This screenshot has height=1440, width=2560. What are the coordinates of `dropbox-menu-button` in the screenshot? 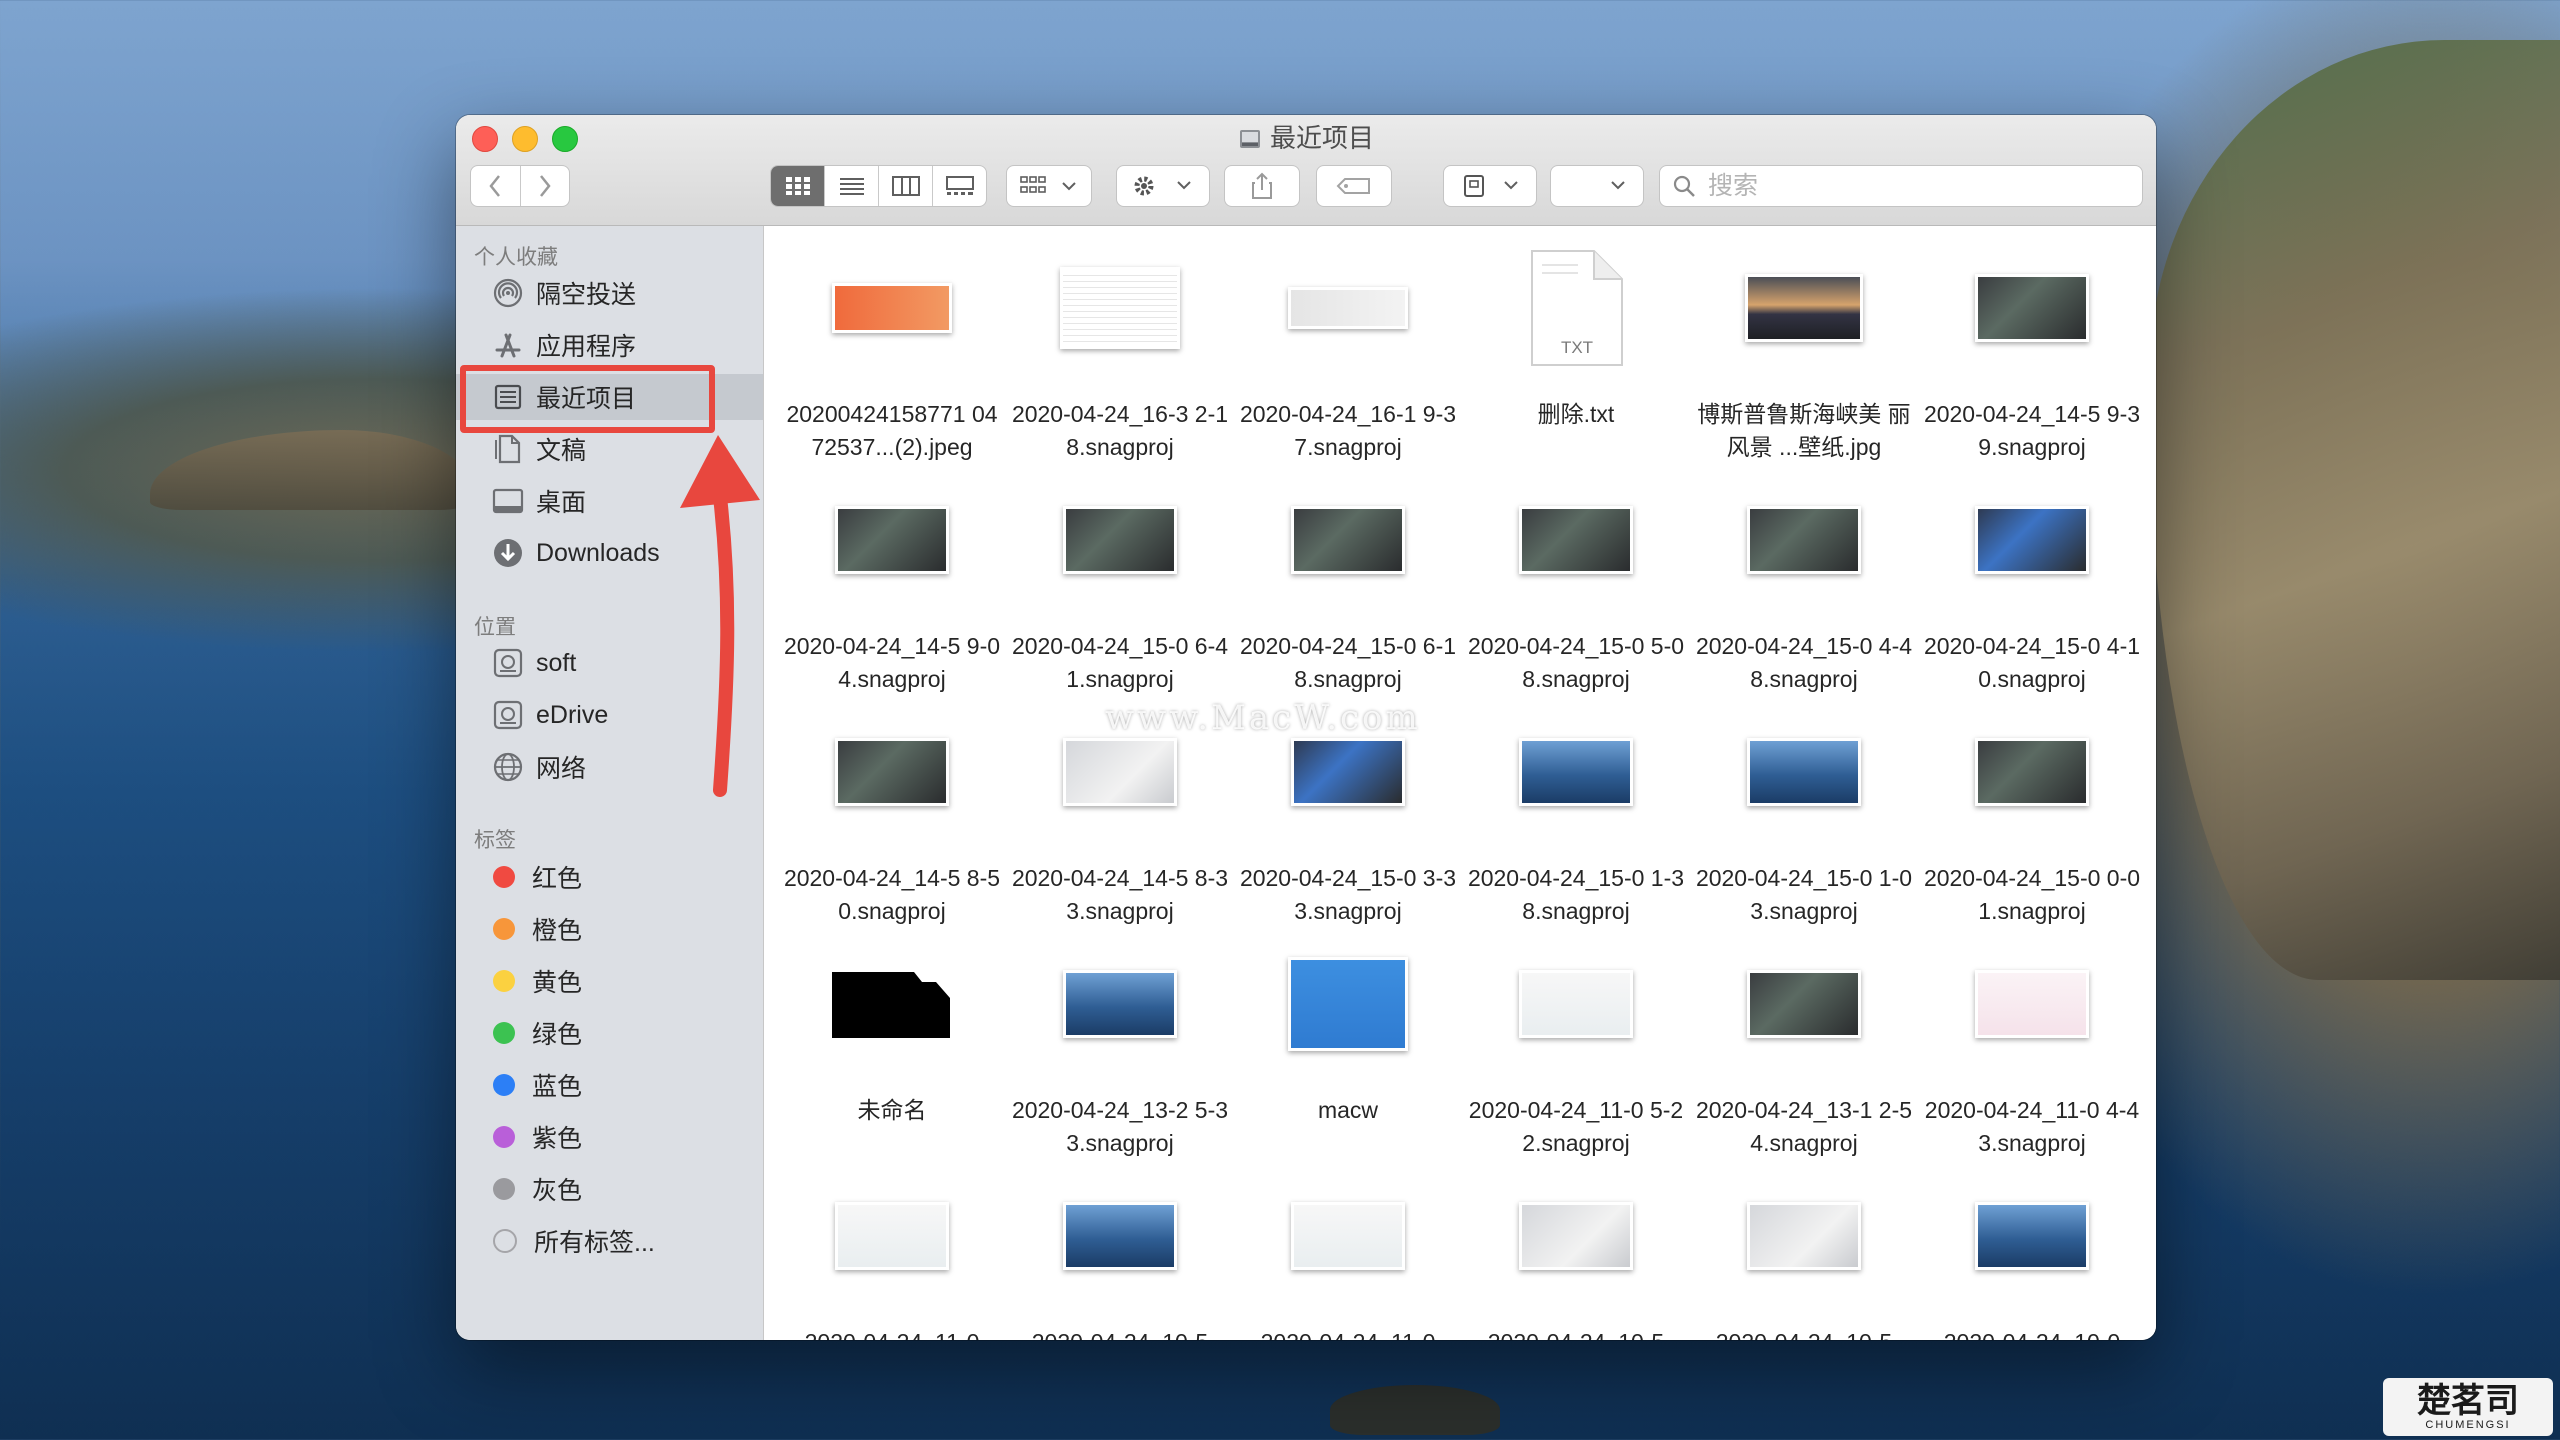 It's located at (1490, 186).